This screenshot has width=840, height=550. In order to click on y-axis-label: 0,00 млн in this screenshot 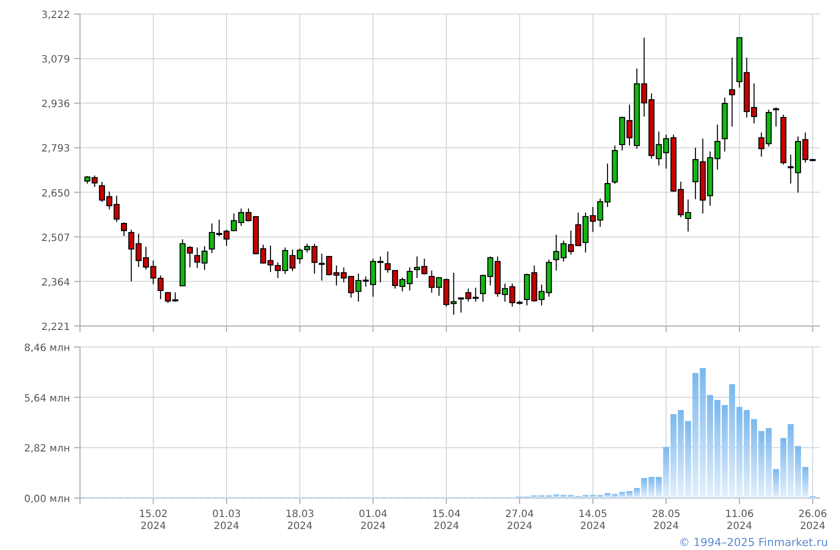, I will do `click(47, 499)`.